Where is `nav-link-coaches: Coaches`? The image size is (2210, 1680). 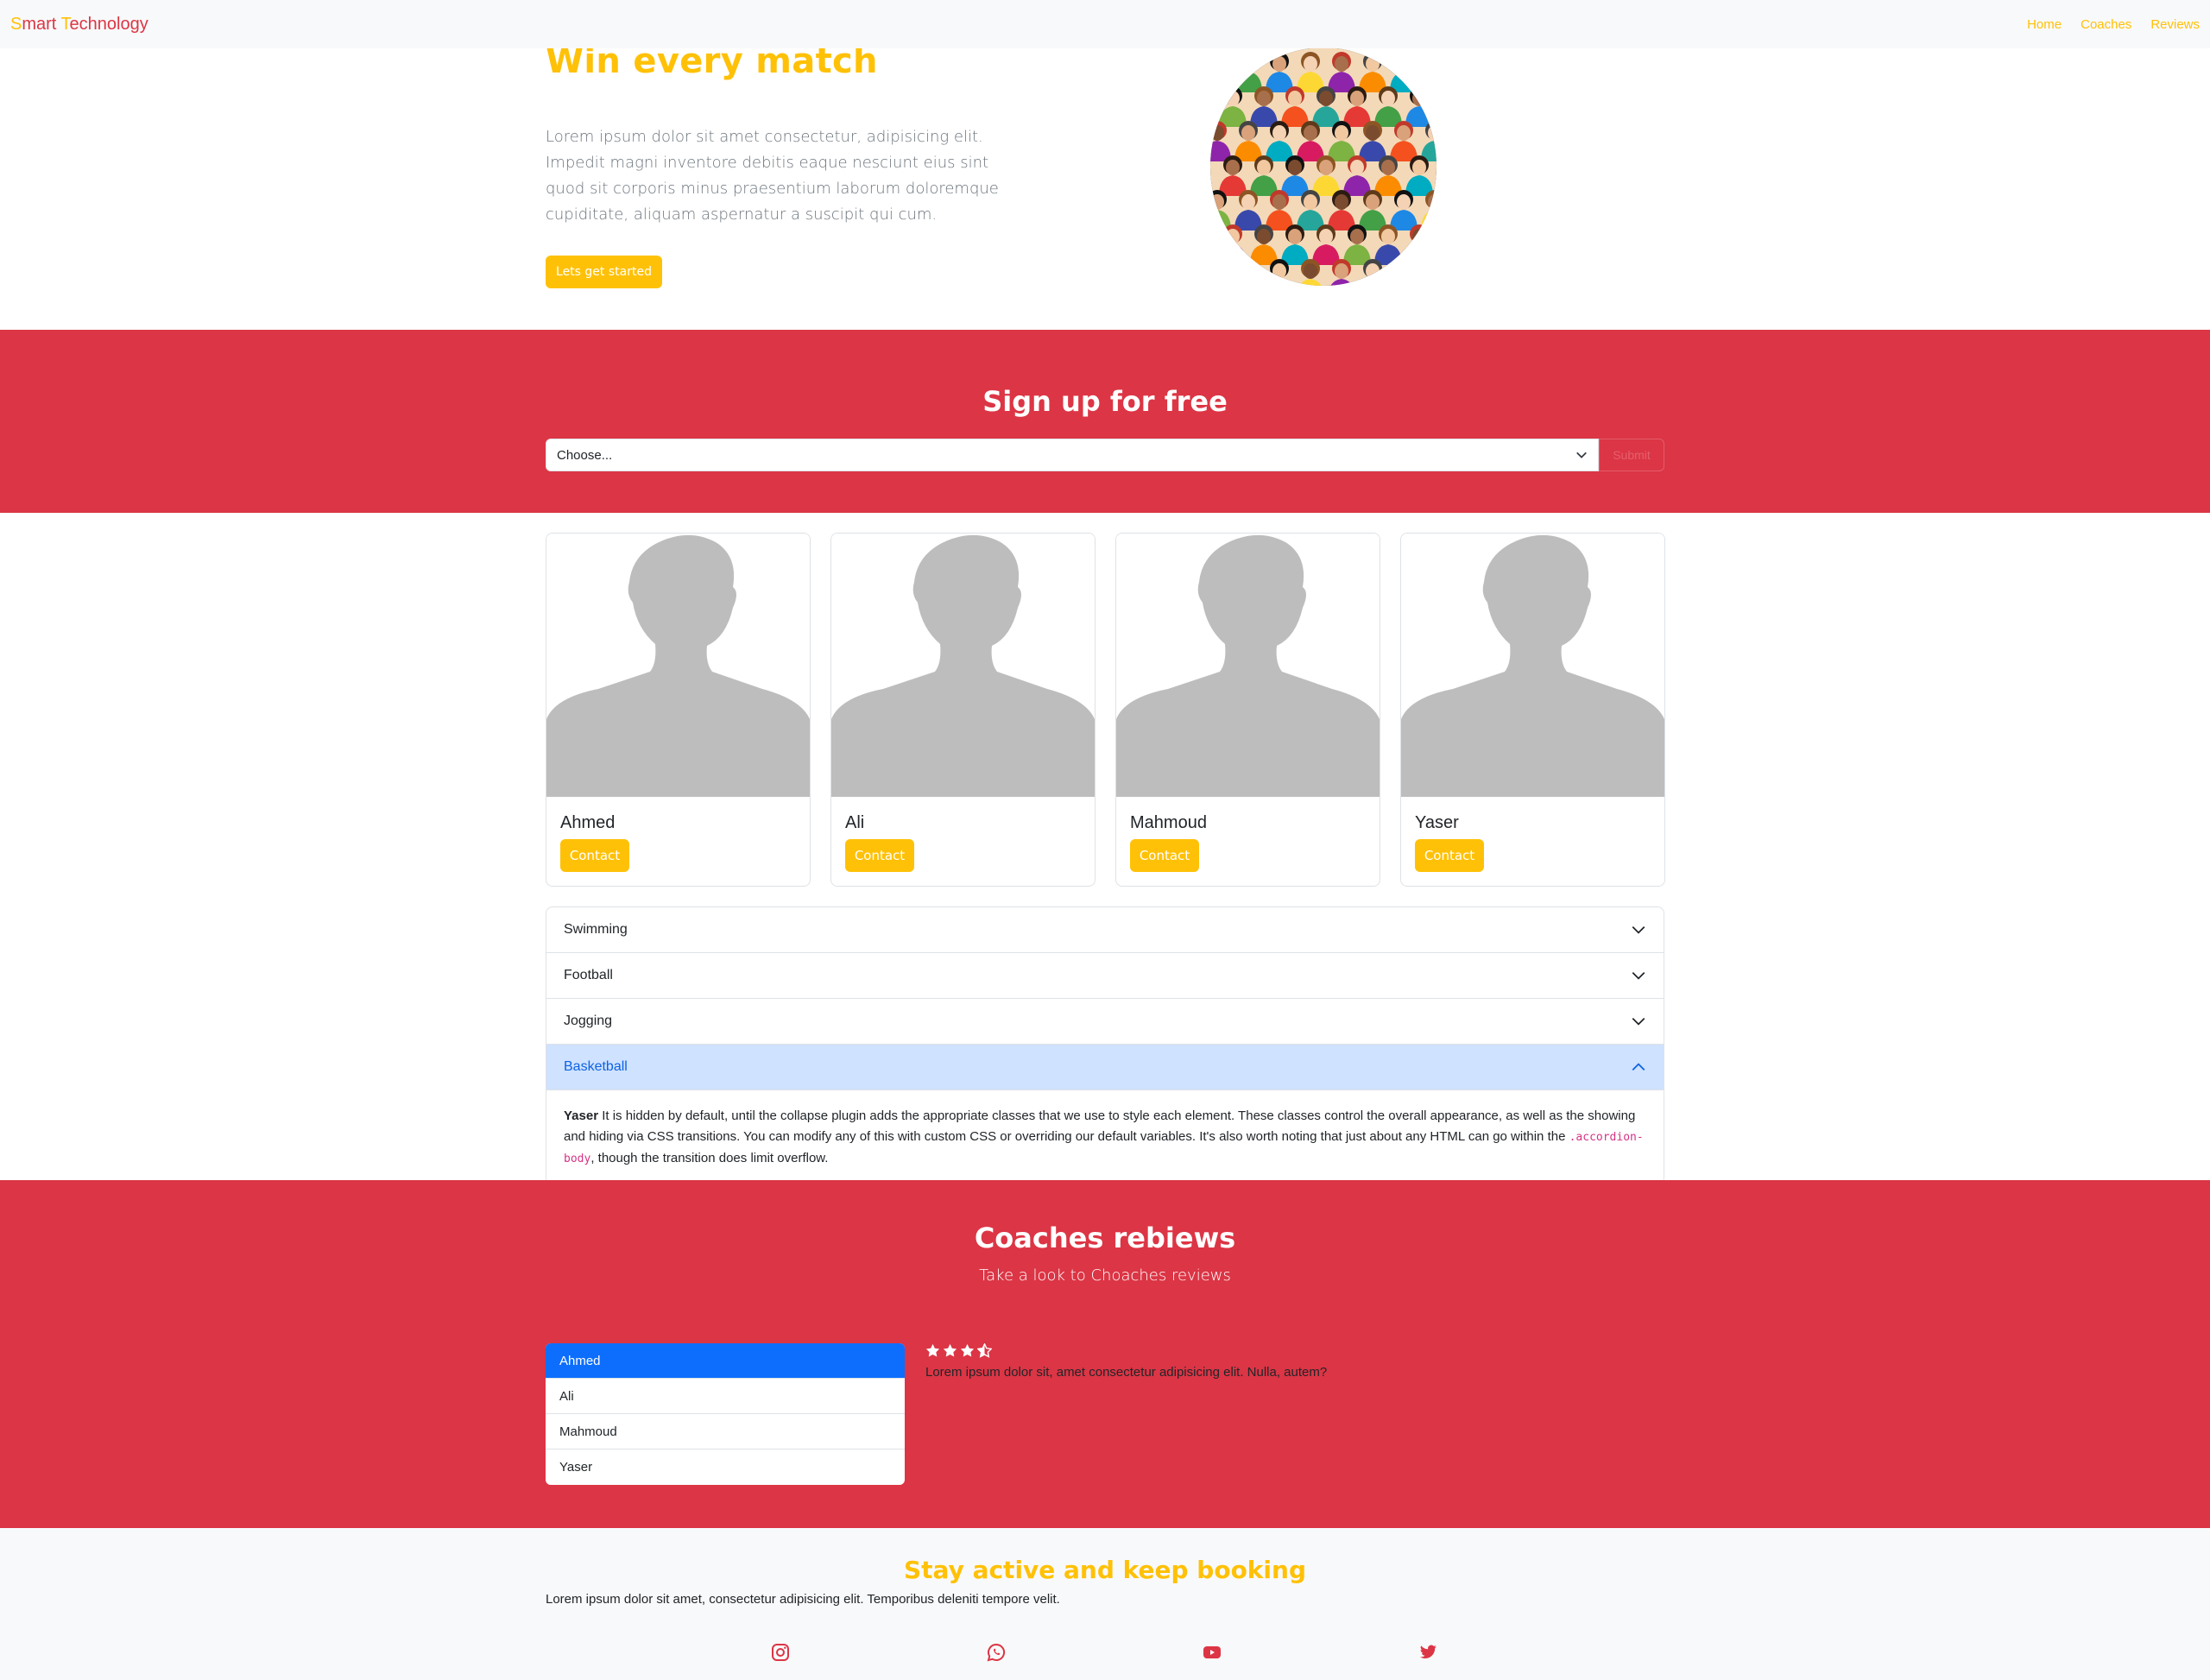
nav-link-coaches: Coaches is located at coordinates (2106, 24).